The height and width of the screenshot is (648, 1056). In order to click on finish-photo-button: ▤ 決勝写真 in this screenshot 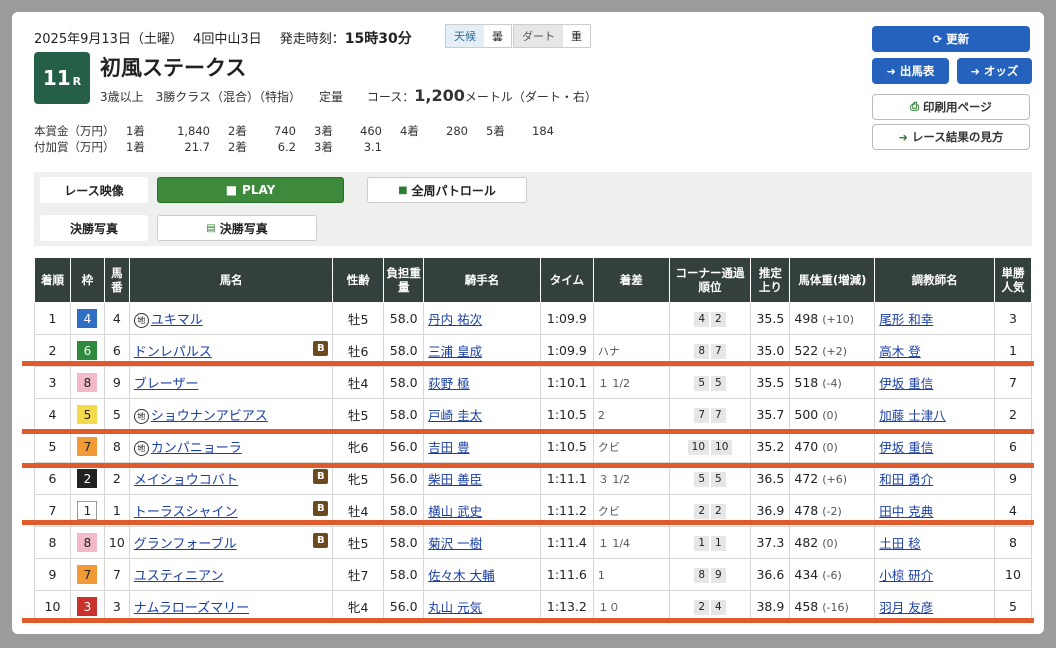, I will do `click(237, 228)`.